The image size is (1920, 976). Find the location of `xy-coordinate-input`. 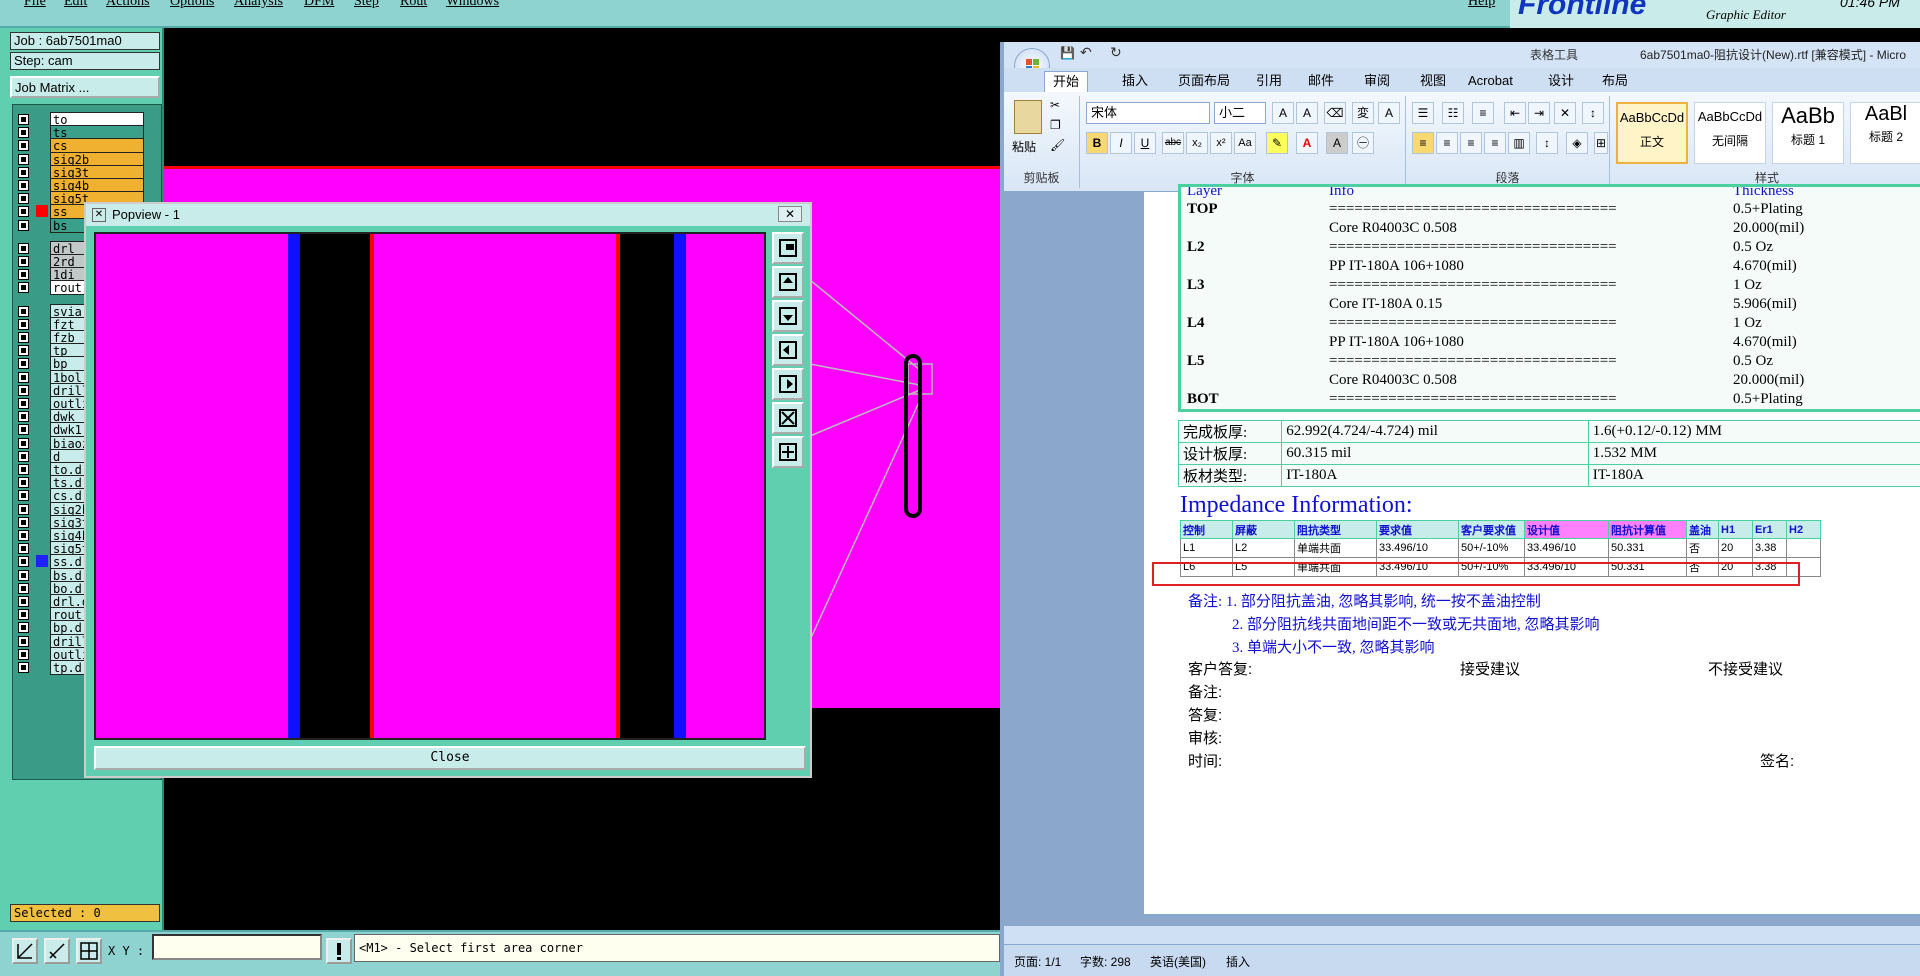

xy-coordinate-input is located at coordinates (237, 947).